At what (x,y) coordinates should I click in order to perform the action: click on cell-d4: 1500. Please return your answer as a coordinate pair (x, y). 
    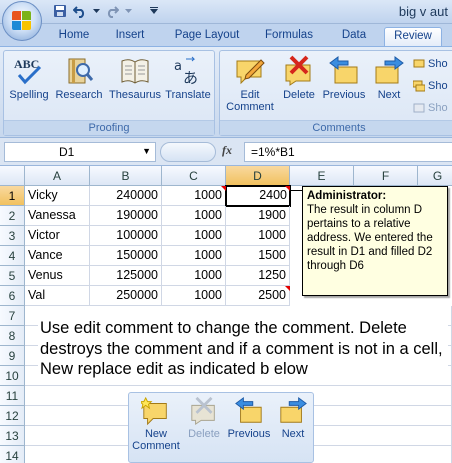
    Looking at the image, I should click on (258, 256).